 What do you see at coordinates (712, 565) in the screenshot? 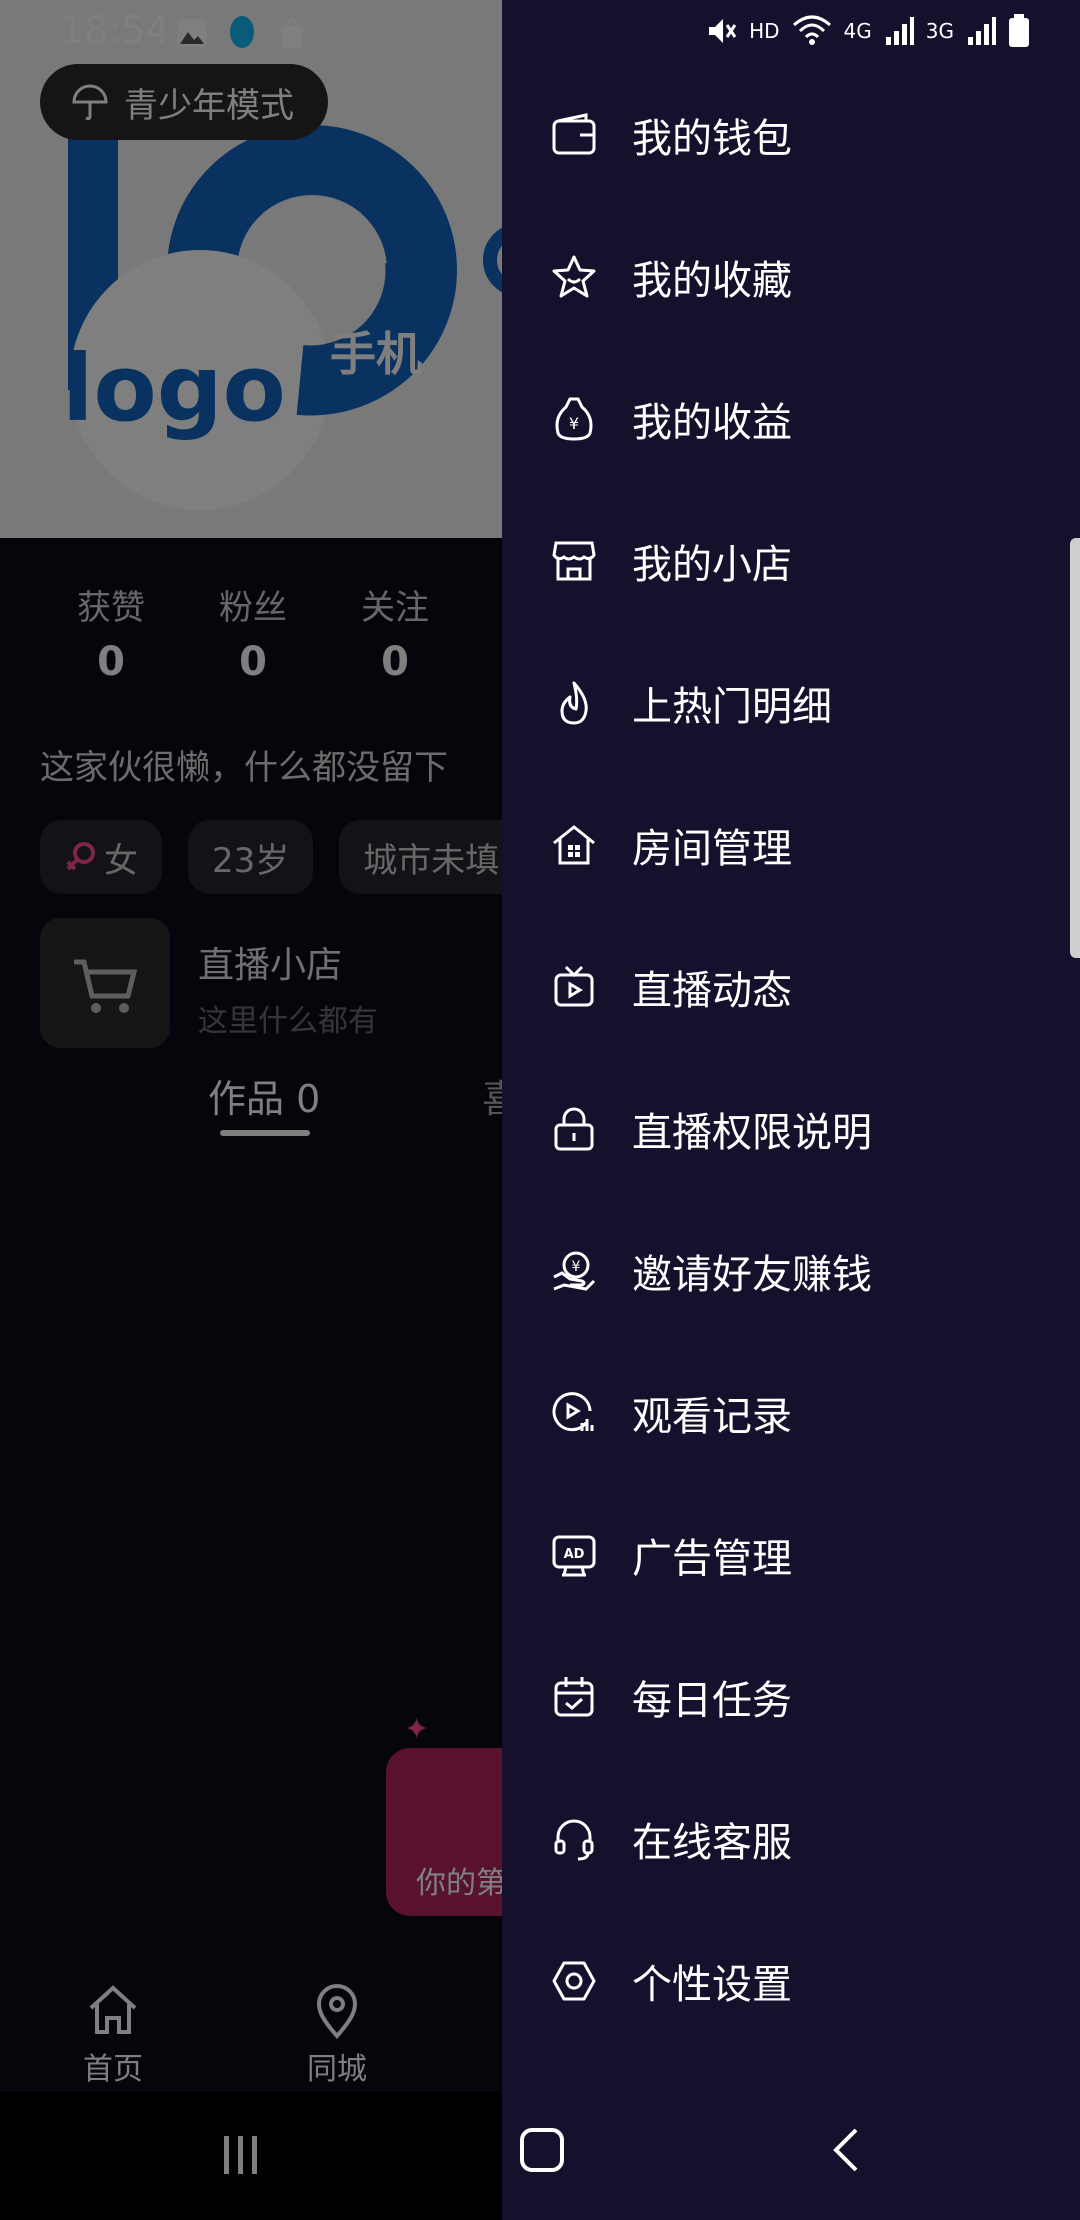
I see `menu-label: 我的小店` at bounding box center [712, 565].